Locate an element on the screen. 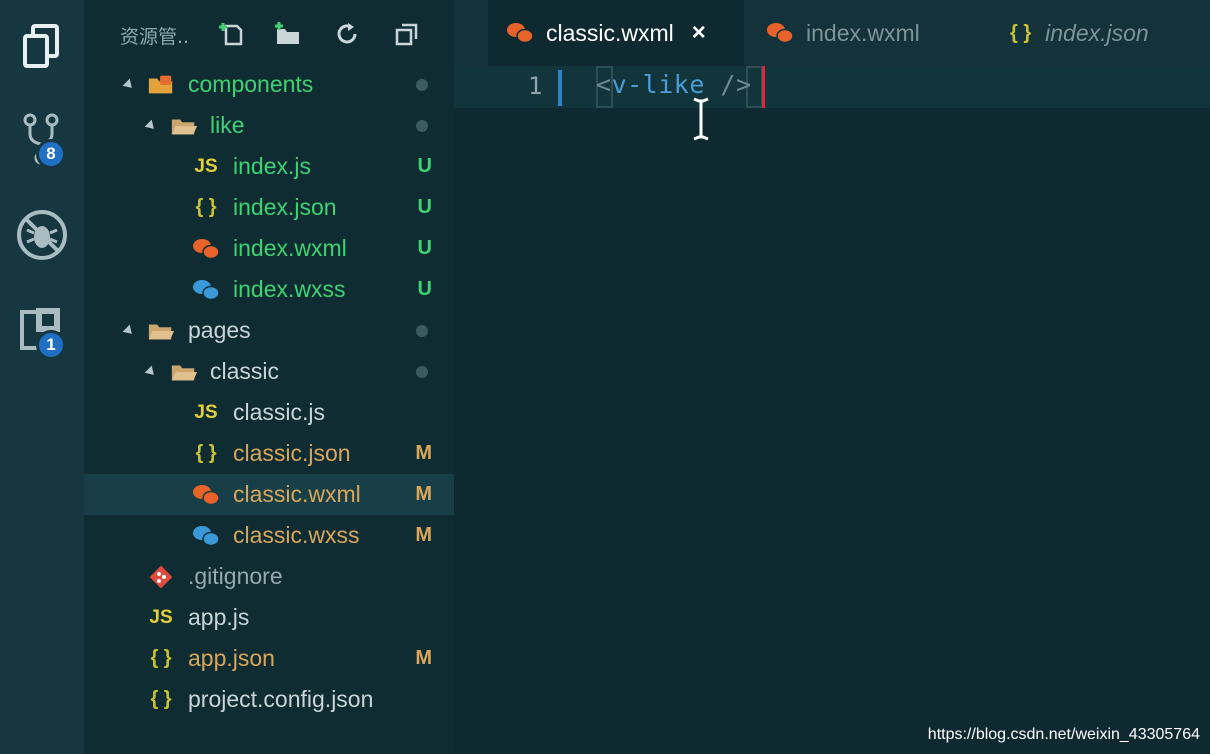 The height and width of the screenshot is (754, 1210). tree-item-label: .gitignore is located at coordinates (235, 576).